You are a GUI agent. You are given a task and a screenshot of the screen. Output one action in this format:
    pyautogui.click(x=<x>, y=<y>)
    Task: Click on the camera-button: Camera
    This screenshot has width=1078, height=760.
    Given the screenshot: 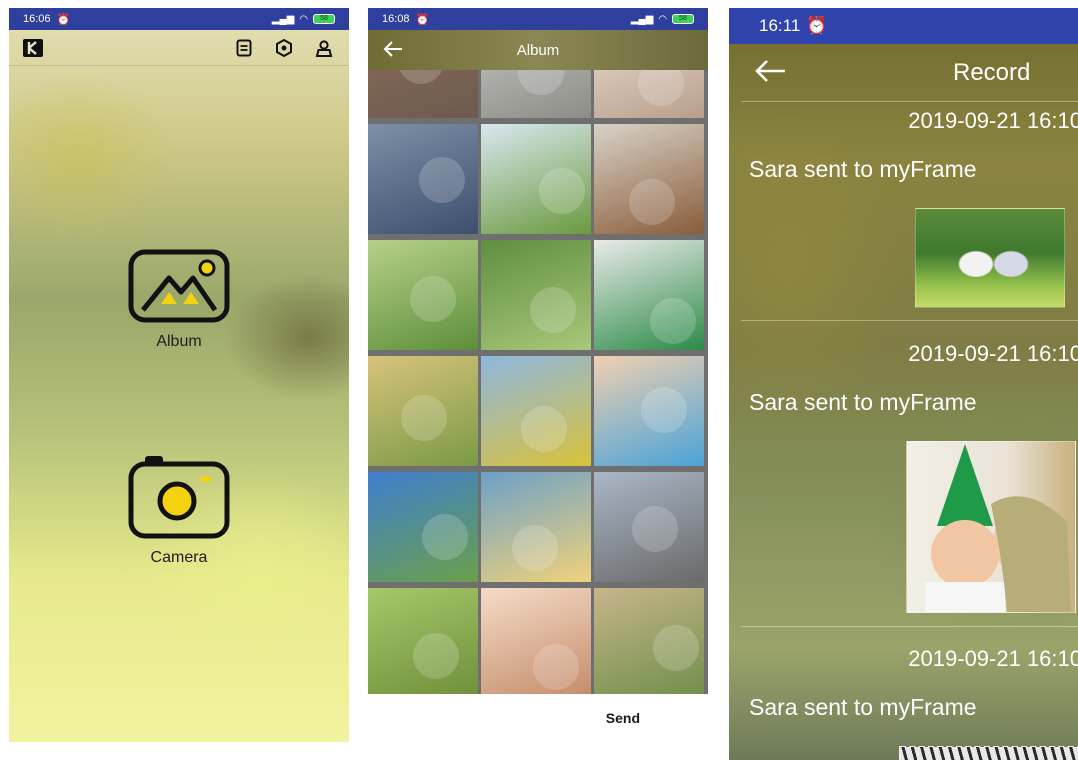 What is the action you would take?
    pyautogui.click(x=179, y=510)
    